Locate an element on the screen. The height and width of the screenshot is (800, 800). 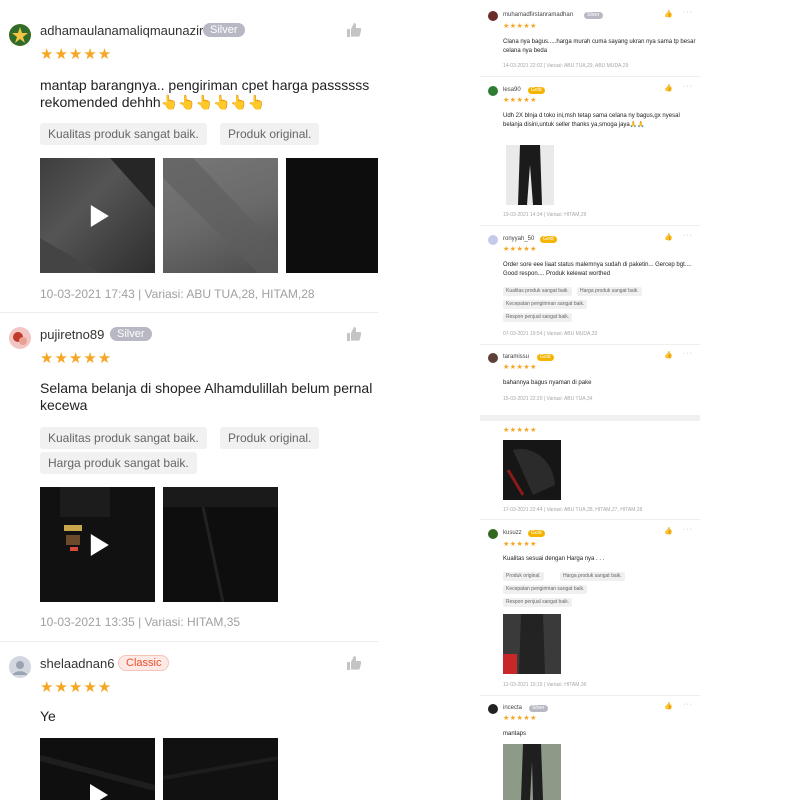
review-text: bahannya bagus nyaman di pake is located at coordinates (547, 383).